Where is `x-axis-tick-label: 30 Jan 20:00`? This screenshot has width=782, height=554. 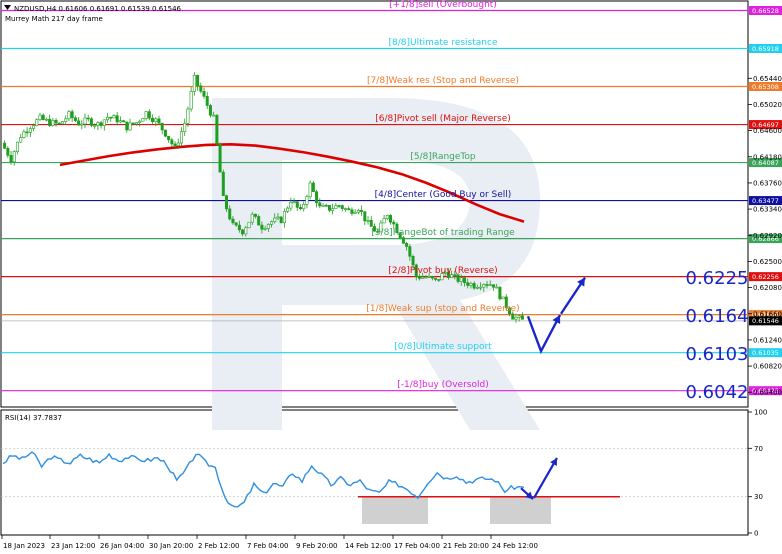
x-axis-tick-label: 30 Jan 20:00 is located at coordinates (171, 546).